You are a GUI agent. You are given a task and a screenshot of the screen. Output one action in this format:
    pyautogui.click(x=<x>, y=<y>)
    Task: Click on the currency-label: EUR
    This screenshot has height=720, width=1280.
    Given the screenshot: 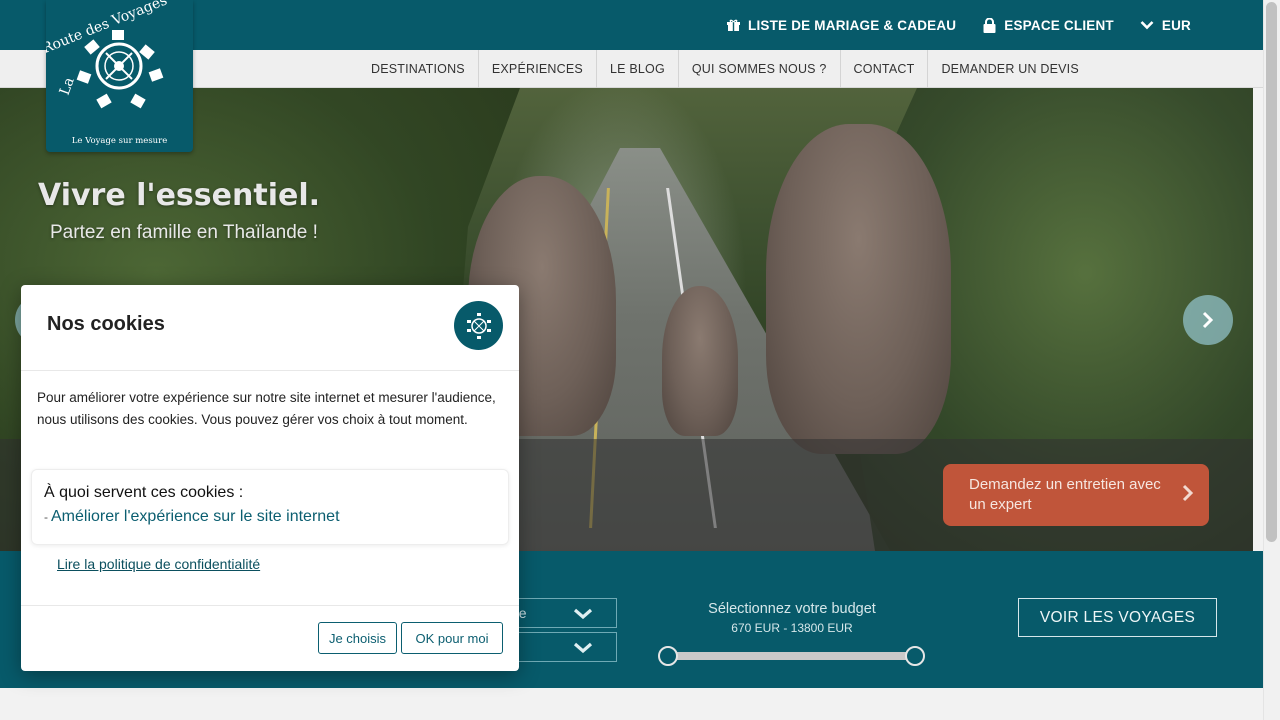 What is the action you would take?
    pyautogui.click(x=1176, y=25)
    